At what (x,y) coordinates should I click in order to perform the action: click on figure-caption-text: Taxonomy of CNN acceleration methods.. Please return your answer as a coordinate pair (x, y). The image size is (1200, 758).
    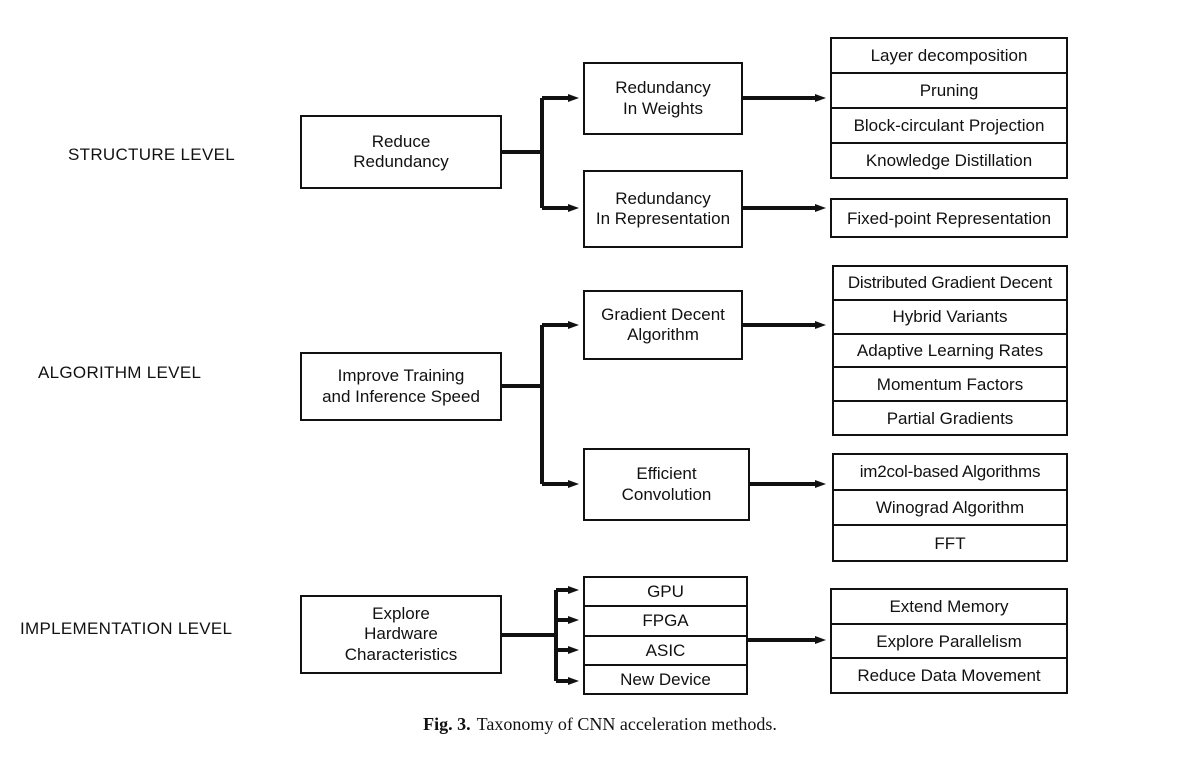
    Looking at the image, I should click on (626, 724).